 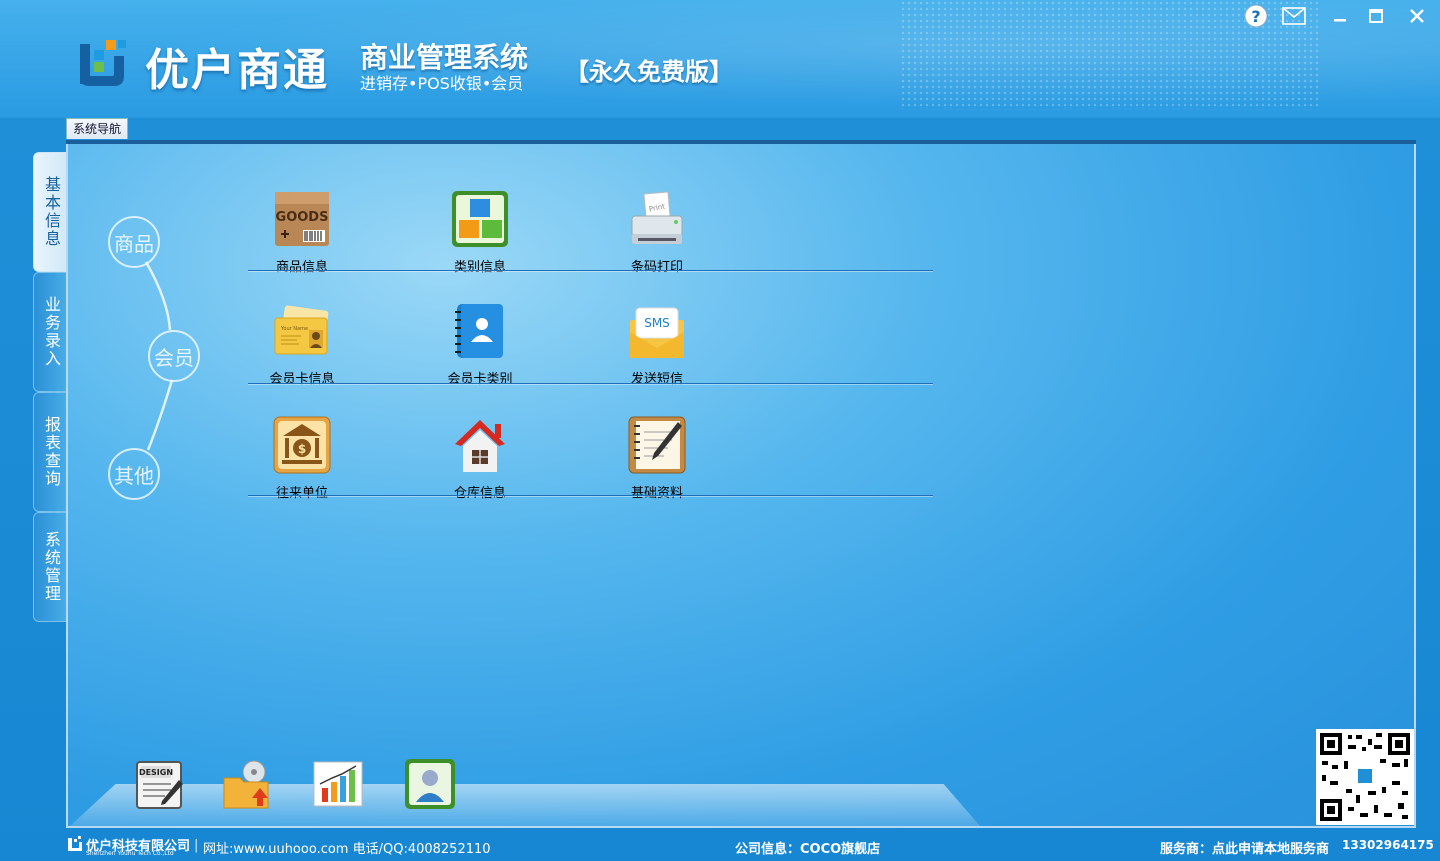 I want to click on minimize-icon, so click(x=1340, y=20).